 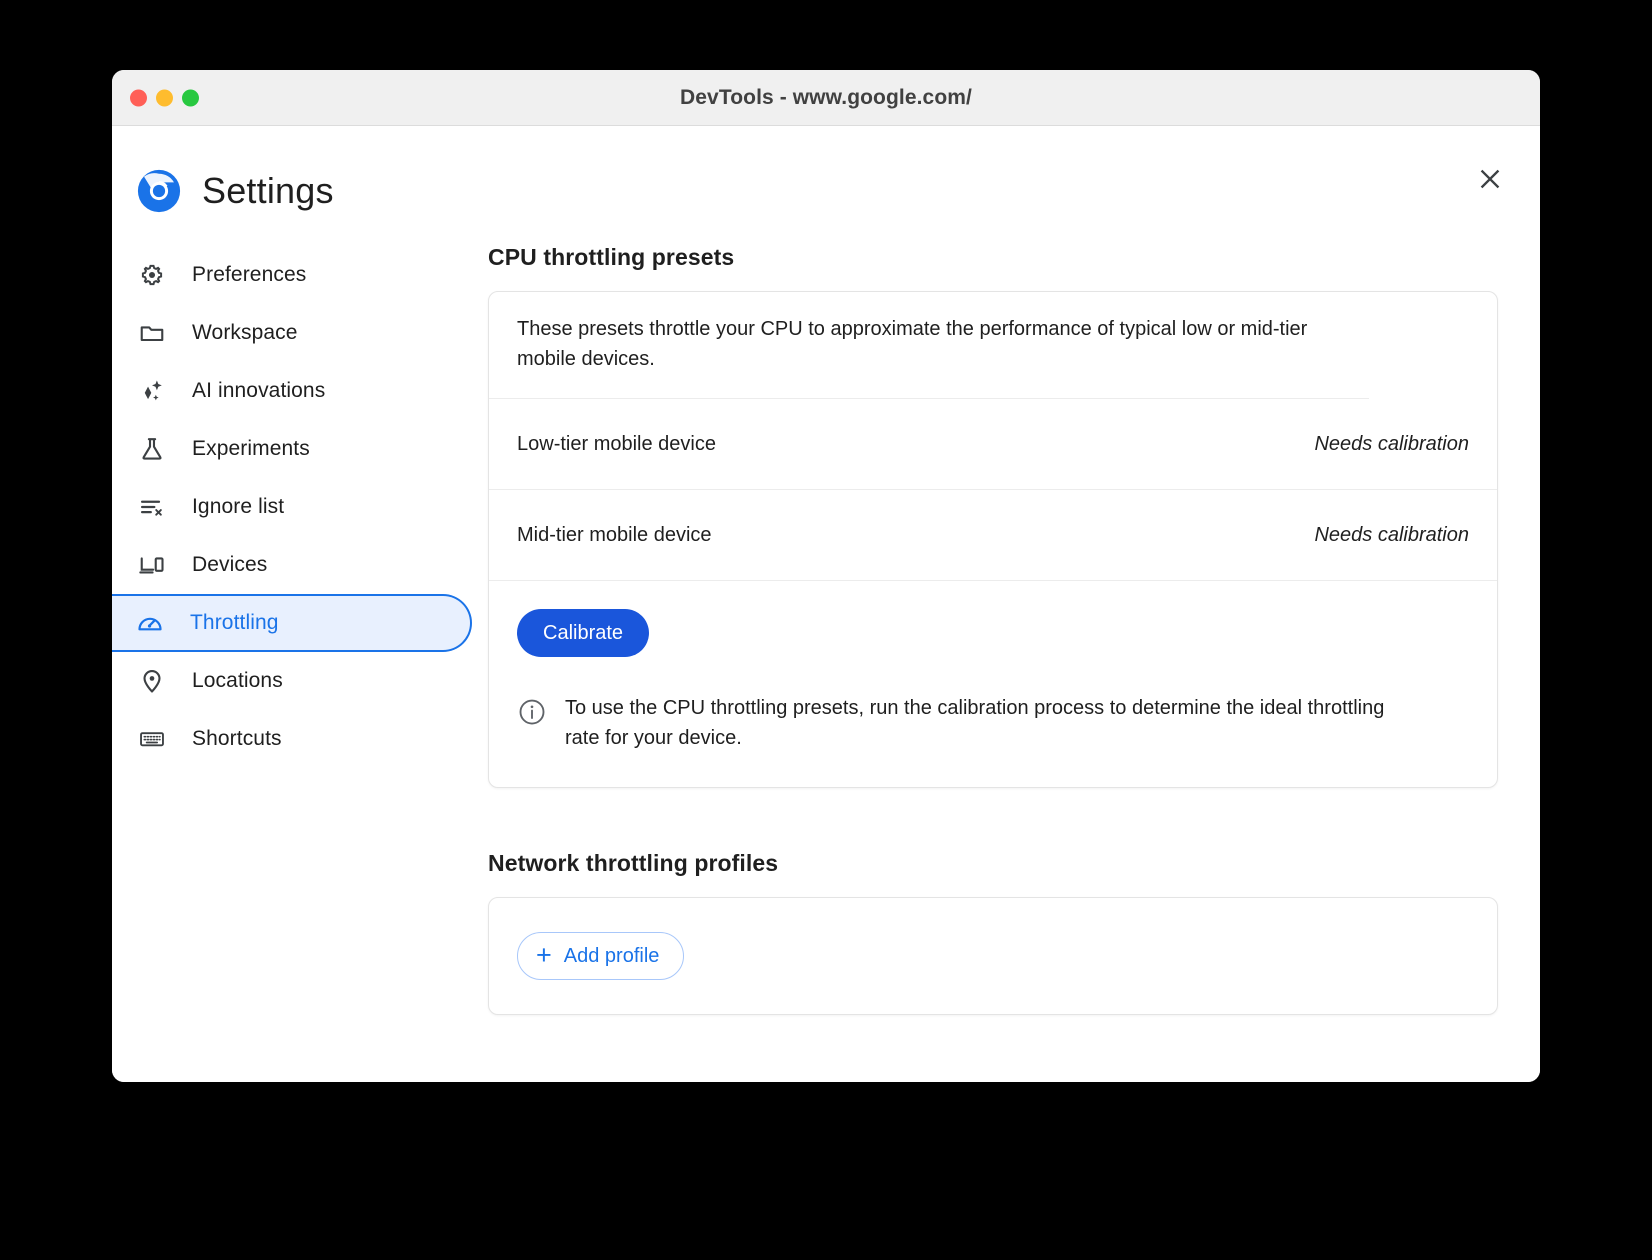 What do you see at coordinates (152, 449) in the screenshot?
I see `flask-icon` at bounding box center [152, 449].